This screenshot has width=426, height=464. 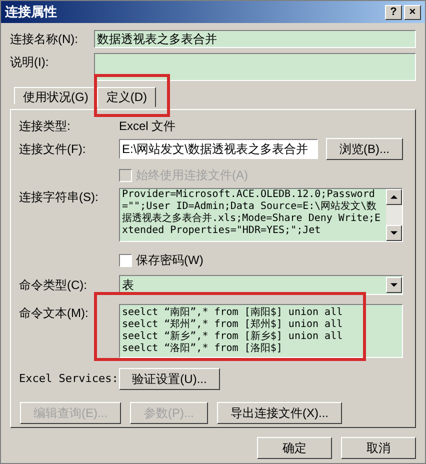 What do you see at coordinates (69, 378) in the screenshot?
I see `field-label: Excel Services:` at bounding box center [69, 378].